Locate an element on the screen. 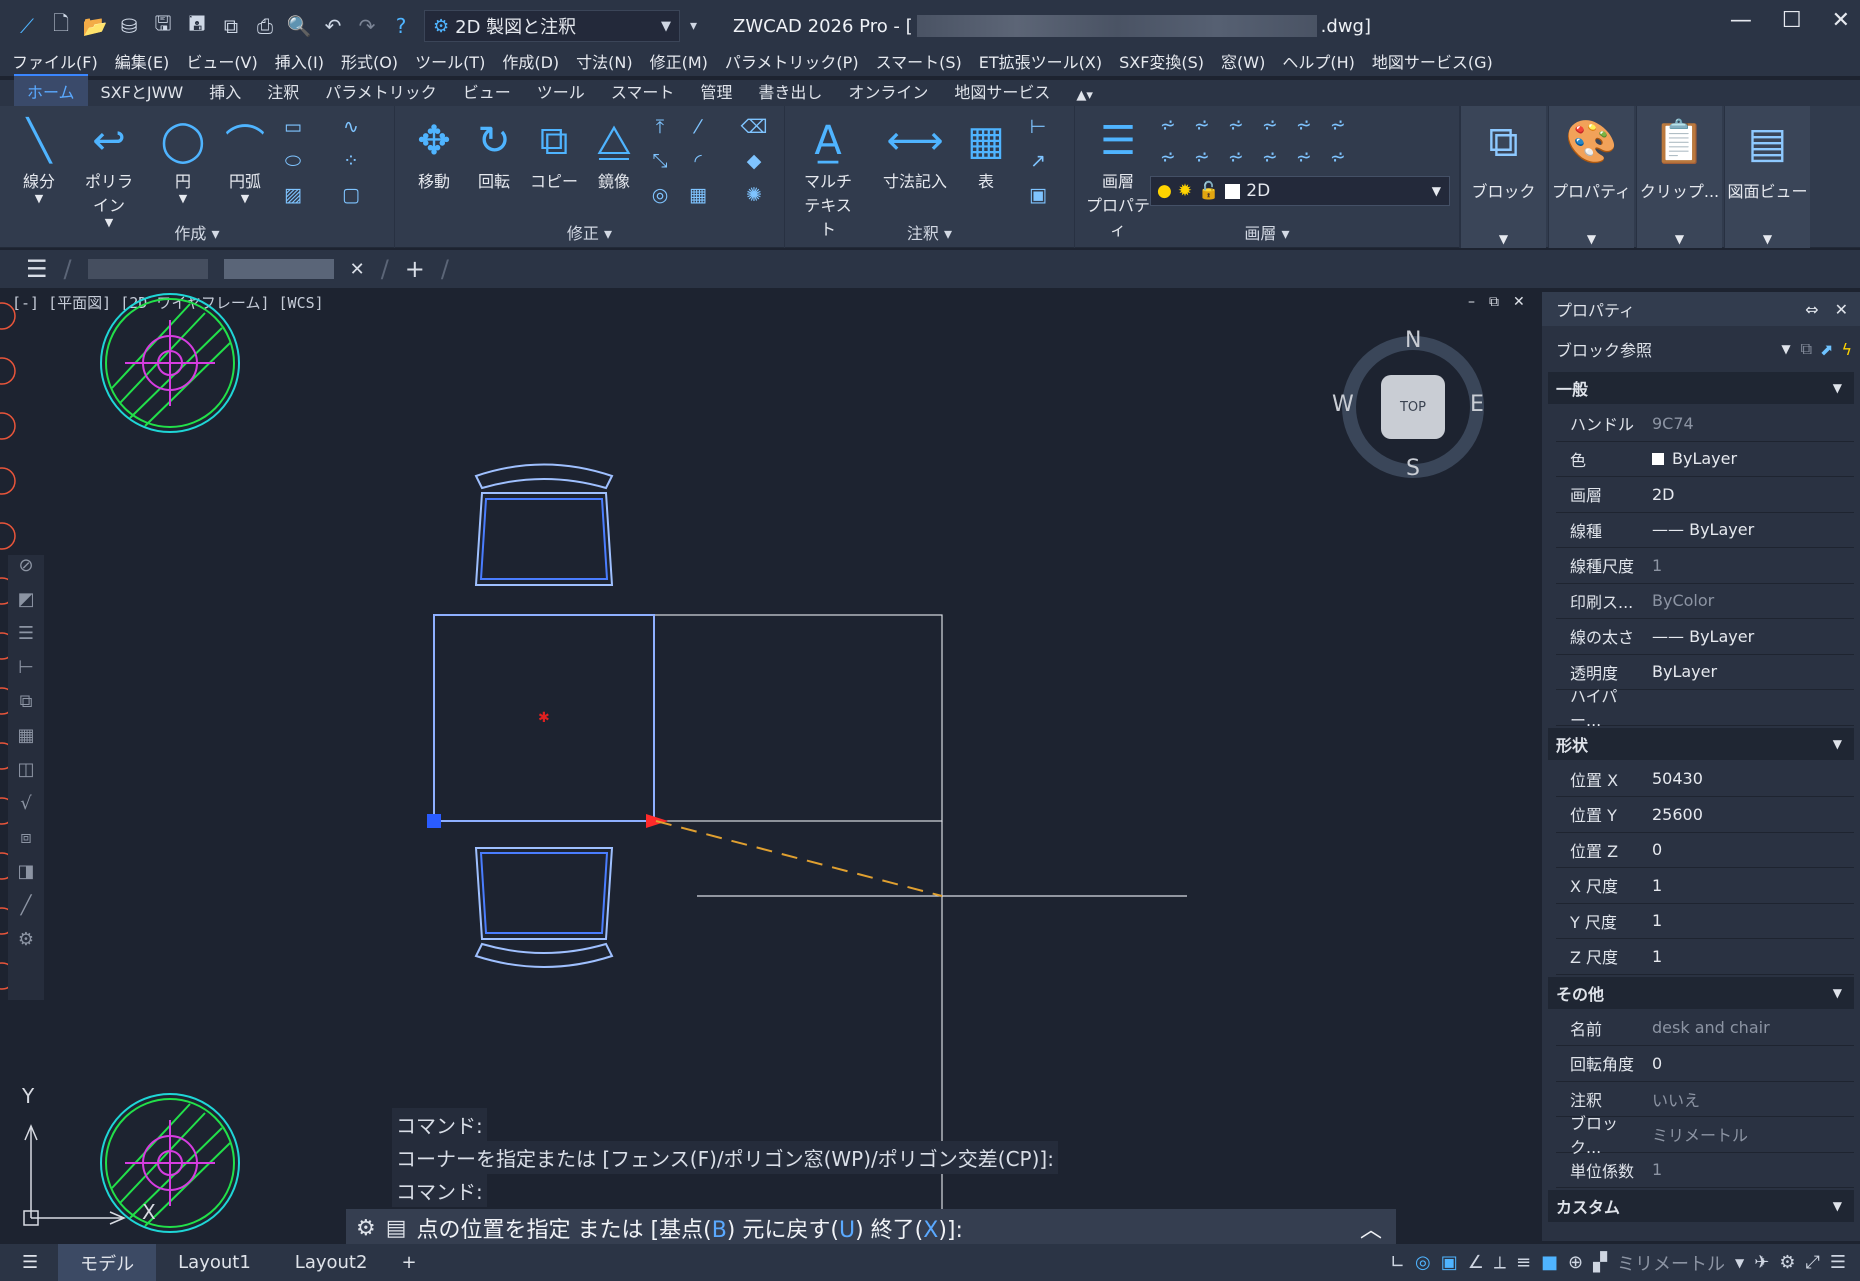  option-exit: X is located at coordinates (930, 1230).